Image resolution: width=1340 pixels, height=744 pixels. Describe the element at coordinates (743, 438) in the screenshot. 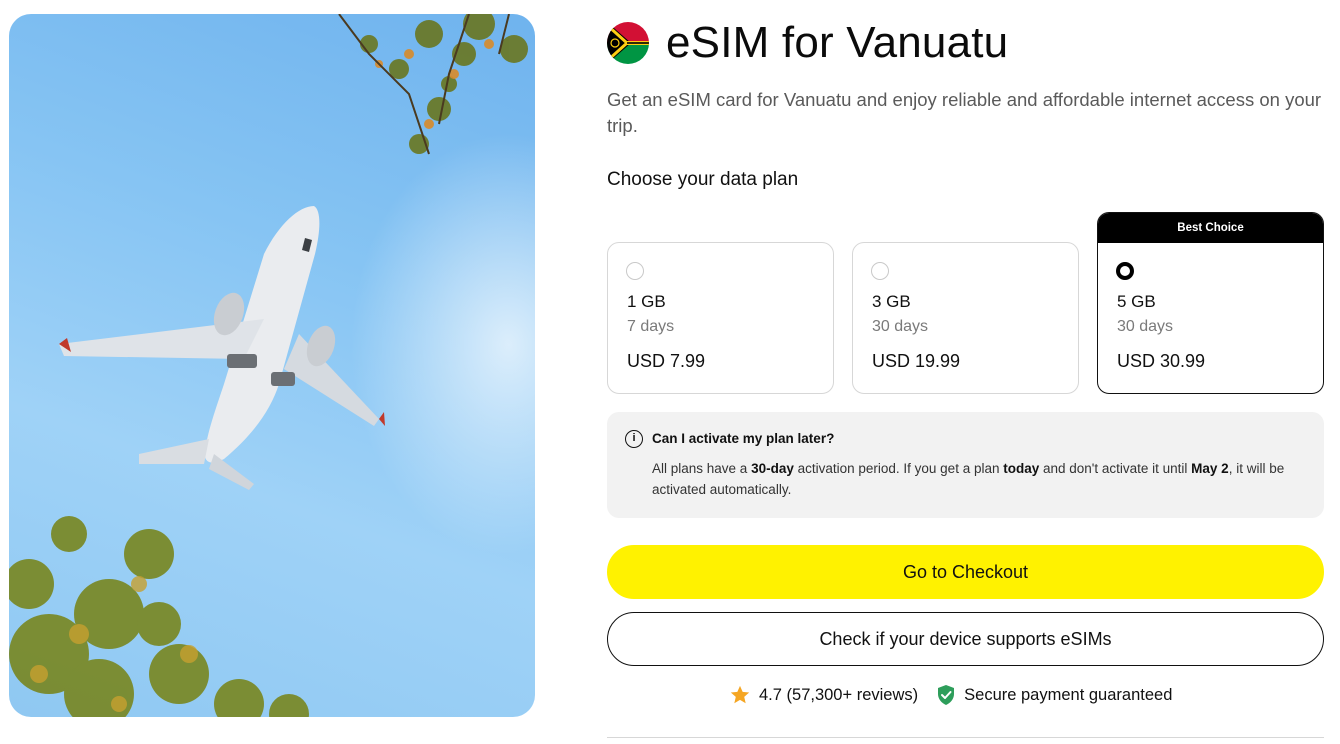

I see `info-question: Can I activate my plan later?` at that location.